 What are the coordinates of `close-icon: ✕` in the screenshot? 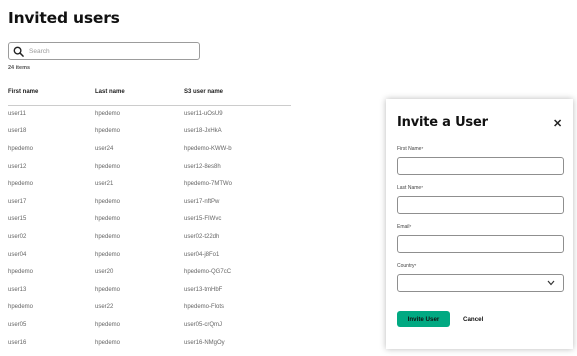 It's located at (557, 123).